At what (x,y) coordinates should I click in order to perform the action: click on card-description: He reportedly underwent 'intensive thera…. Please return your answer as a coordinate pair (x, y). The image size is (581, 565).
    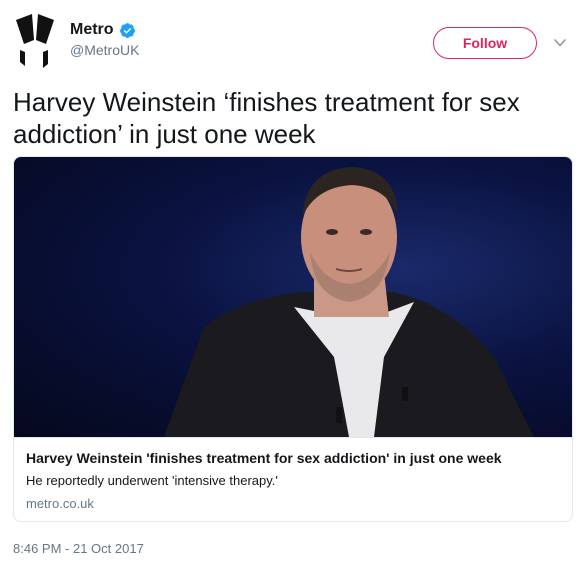
    Looking at the image, I should click on (152, 480).